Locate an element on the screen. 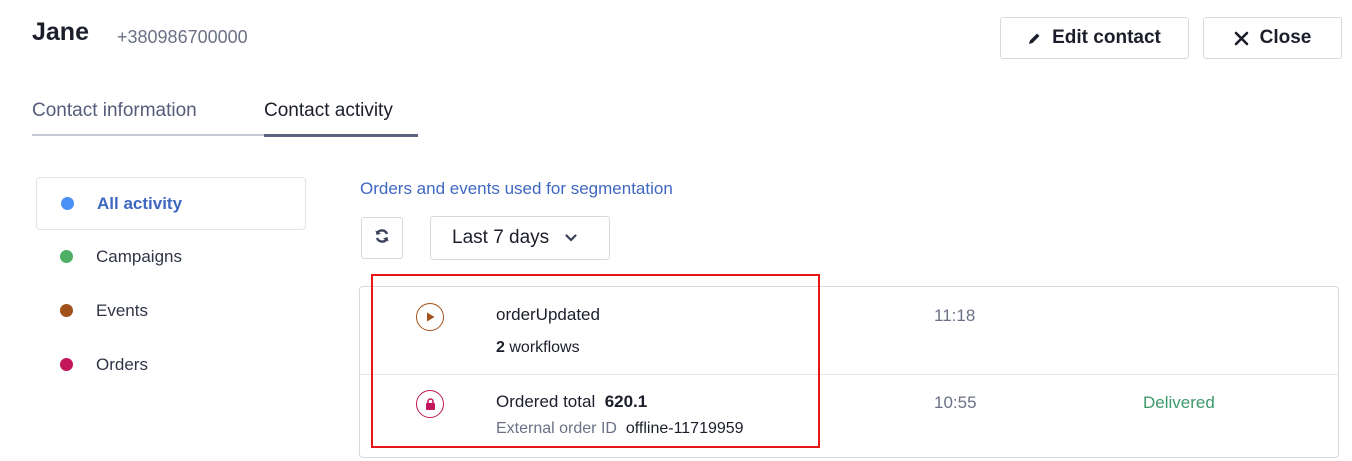 The width and height of the screenshot is (1352, 461). workflow-count-label: workflows is located at coordinates (544, 347).